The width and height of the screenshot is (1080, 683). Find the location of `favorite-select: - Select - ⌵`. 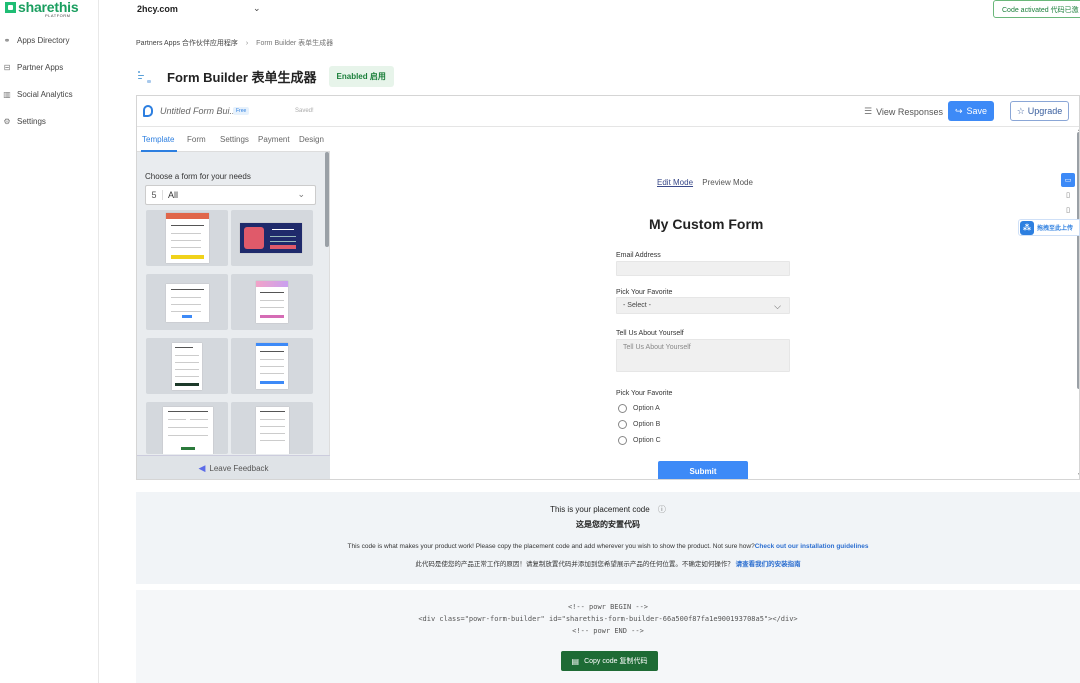

favorite-select: - Select - ⌵ is located at coordinates (703, 305).